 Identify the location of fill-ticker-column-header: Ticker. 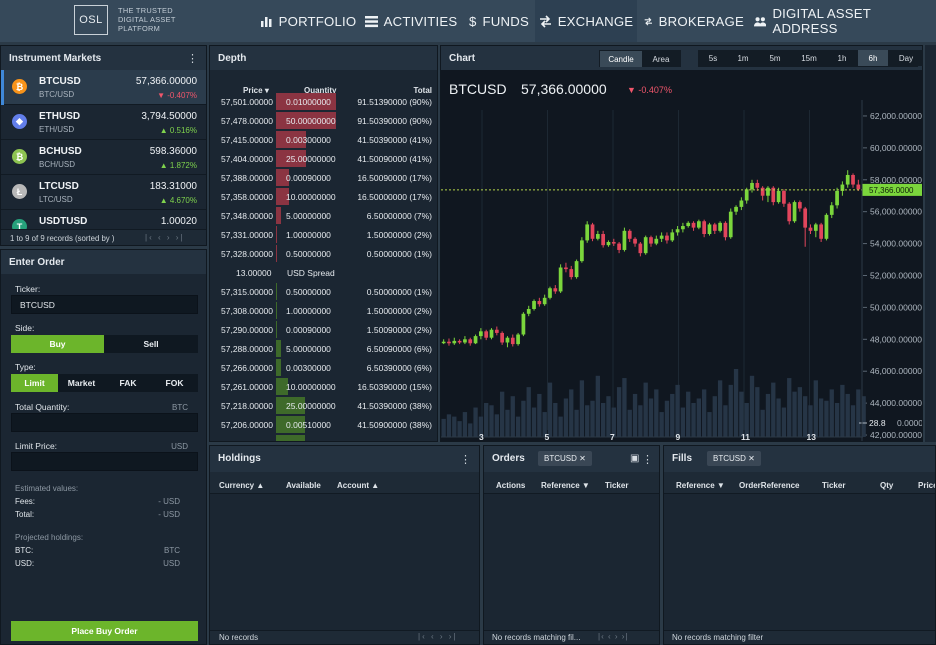
(833, 485).